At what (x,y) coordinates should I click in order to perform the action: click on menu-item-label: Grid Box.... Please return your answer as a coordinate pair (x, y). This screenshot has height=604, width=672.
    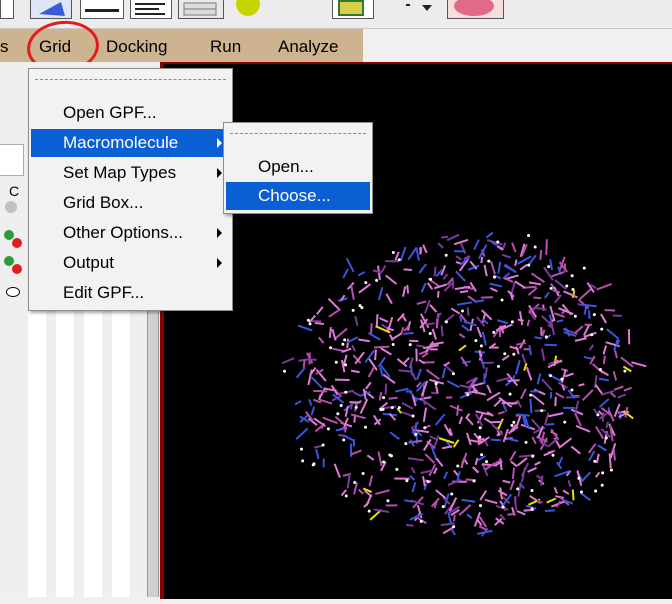
    Looking at the image, I should click on (103, 203).